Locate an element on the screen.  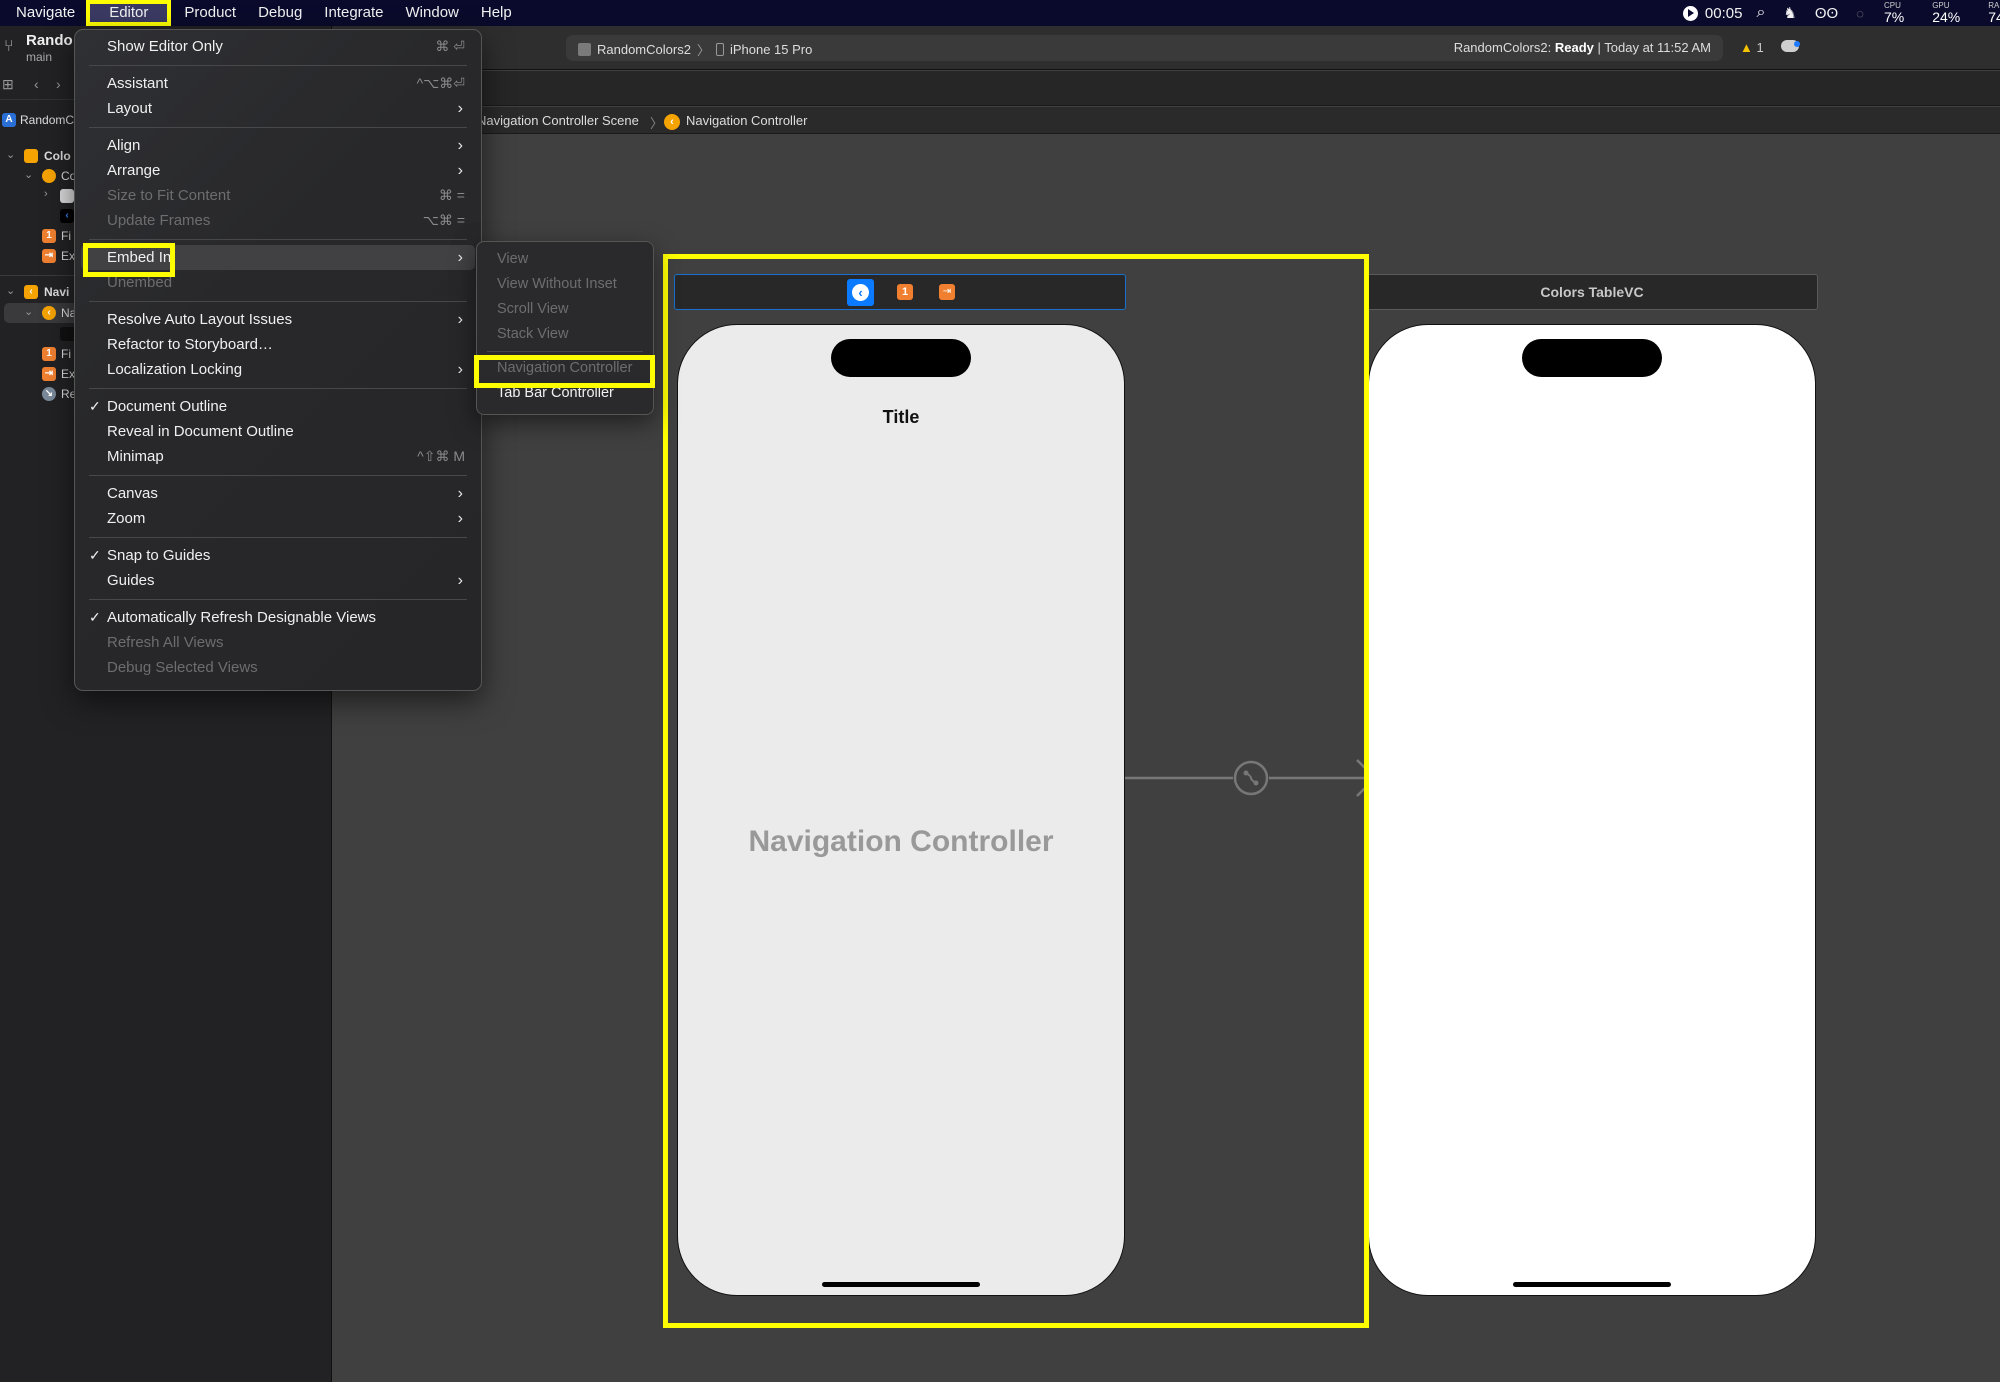
menu-item-label: Snap to Guides is located at coordinates (159, 555).